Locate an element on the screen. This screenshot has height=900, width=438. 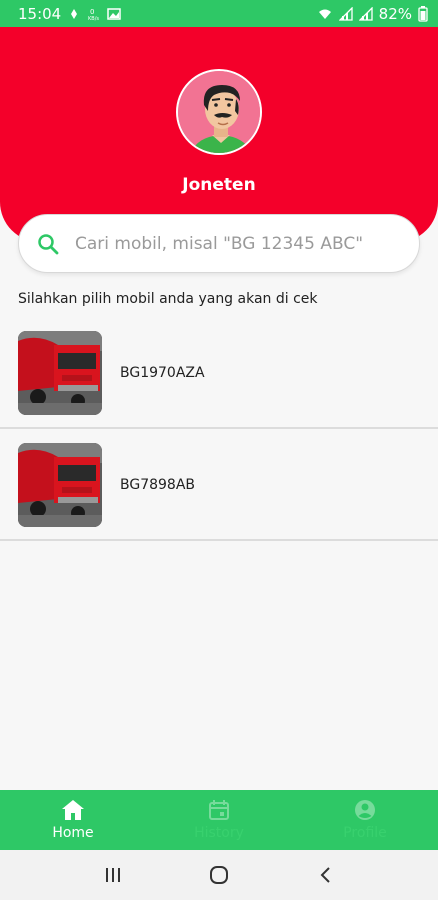
battery-percent: 82% is located at coordinates (395, 13).